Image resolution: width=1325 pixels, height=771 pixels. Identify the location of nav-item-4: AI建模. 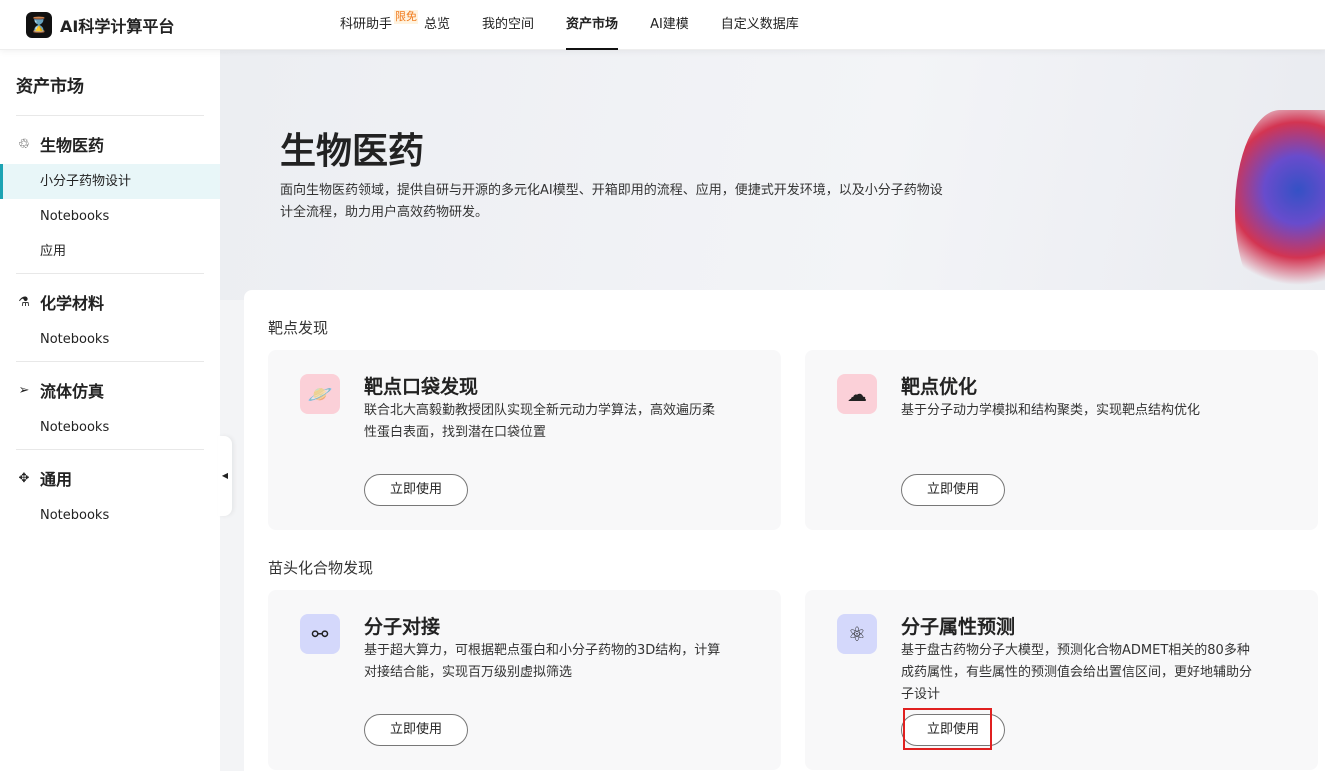
(669, 25).